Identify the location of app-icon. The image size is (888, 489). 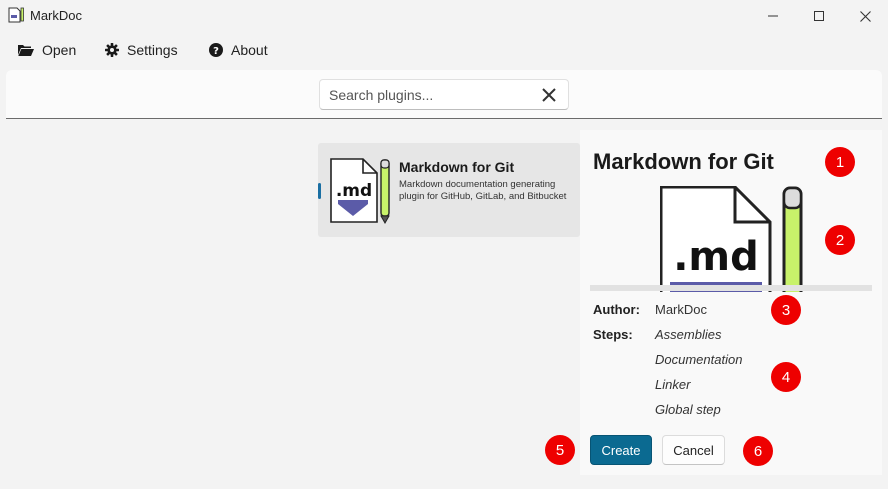
(16, 15).